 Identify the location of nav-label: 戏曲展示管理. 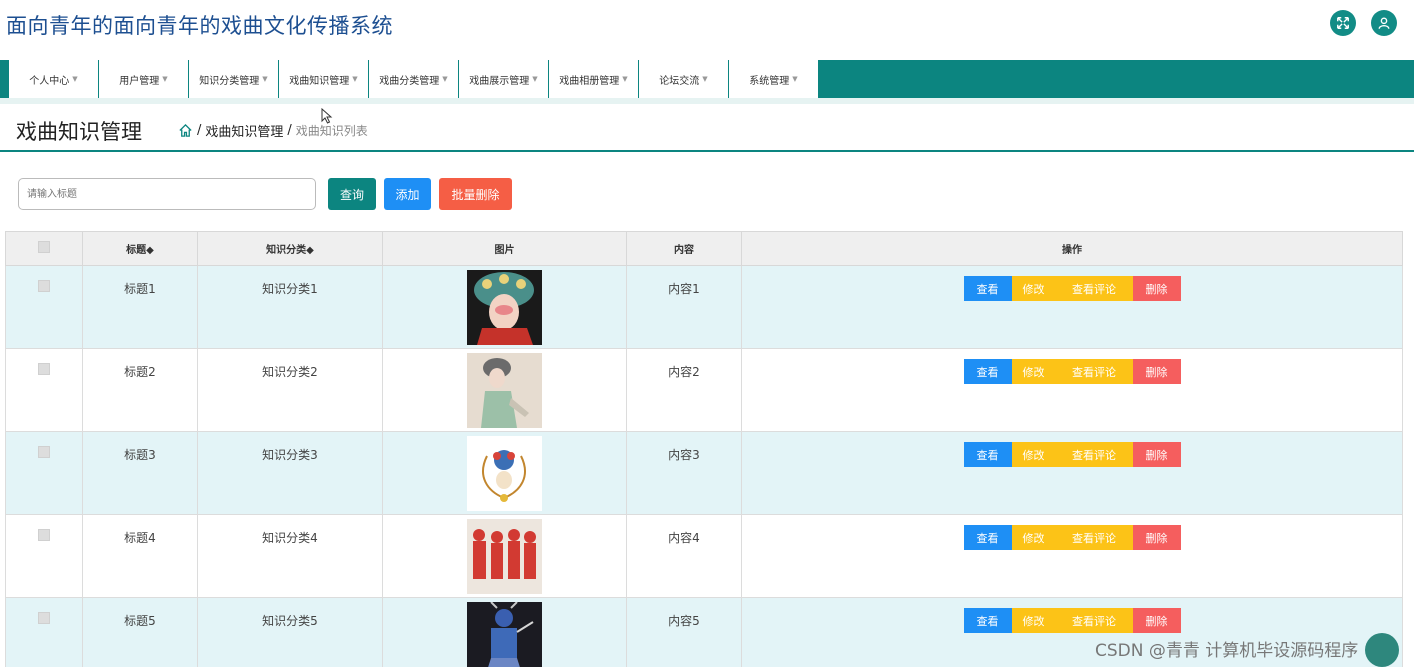
(499, 81).